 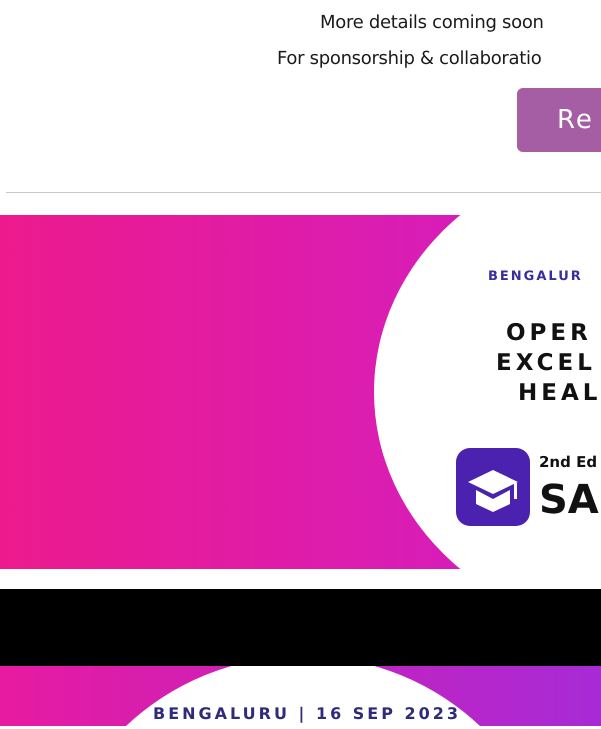 I want to click on location-text: BENGALUR, so click(x=535, y=276).